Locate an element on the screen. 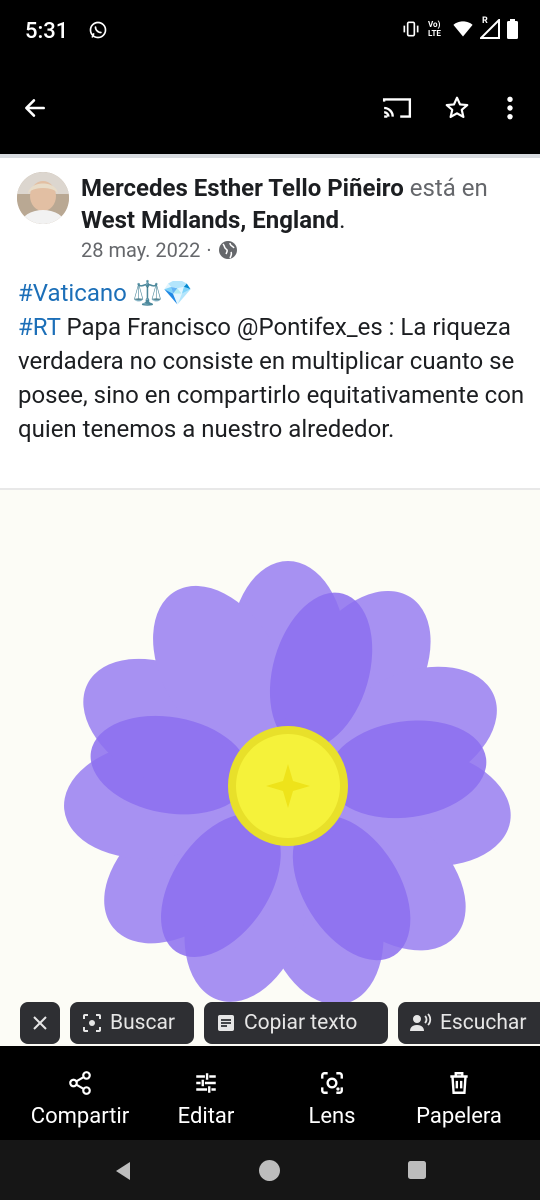  volte-label: Vo) LTE is located at coordinates (434, 29).